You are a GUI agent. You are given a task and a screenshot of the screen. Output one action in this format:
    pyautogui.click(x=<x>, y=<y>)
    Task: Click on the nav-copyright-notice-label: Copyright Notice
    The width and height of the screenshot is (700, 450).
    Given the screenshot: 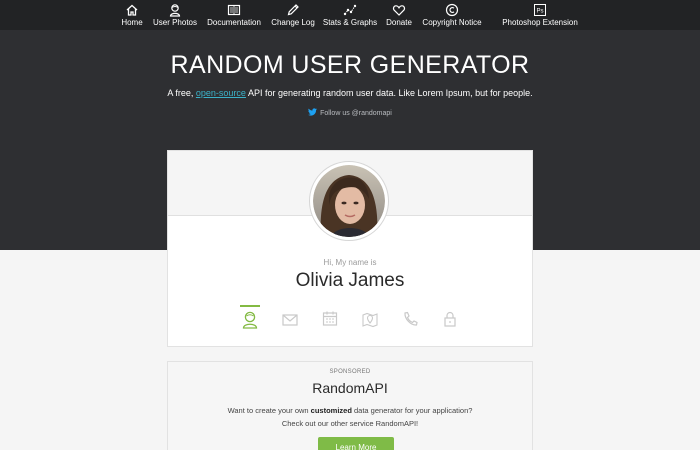 What is the action you would take?
    pyautogui.click(x=452, y=22)
    